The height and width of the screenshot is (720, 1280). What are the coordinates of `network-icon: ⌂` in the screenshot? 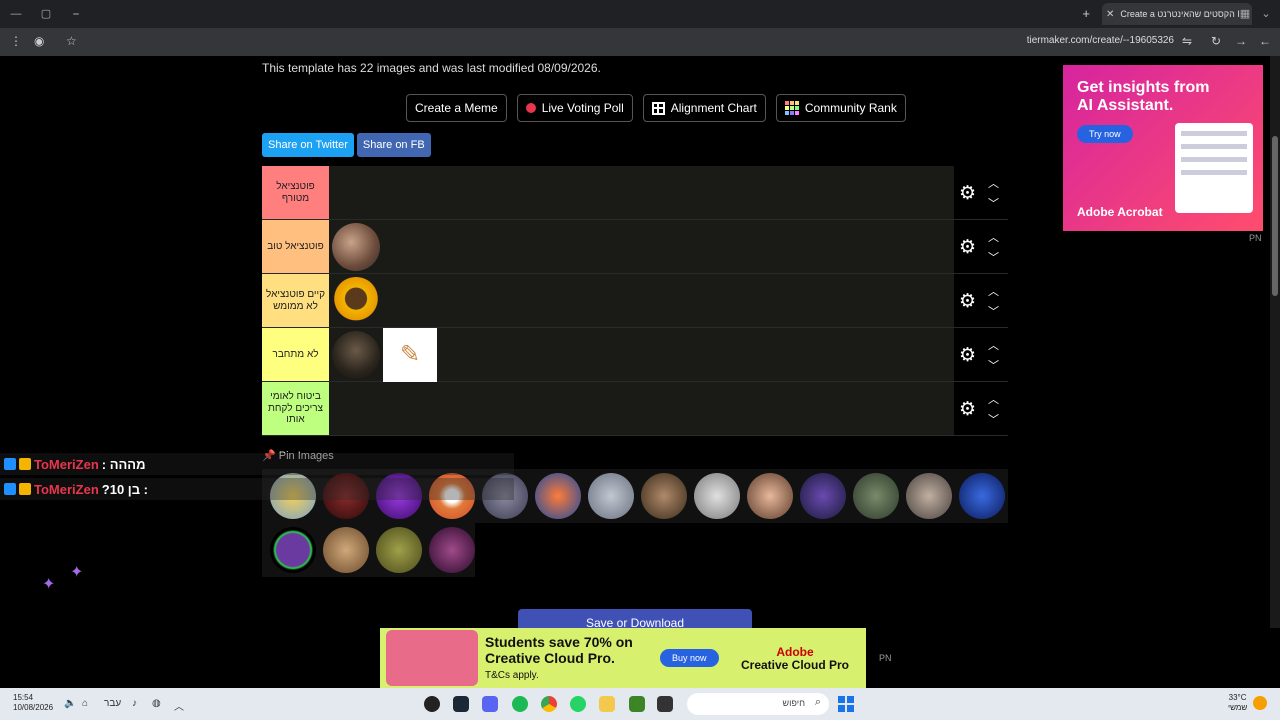 It's located at (85, 703).